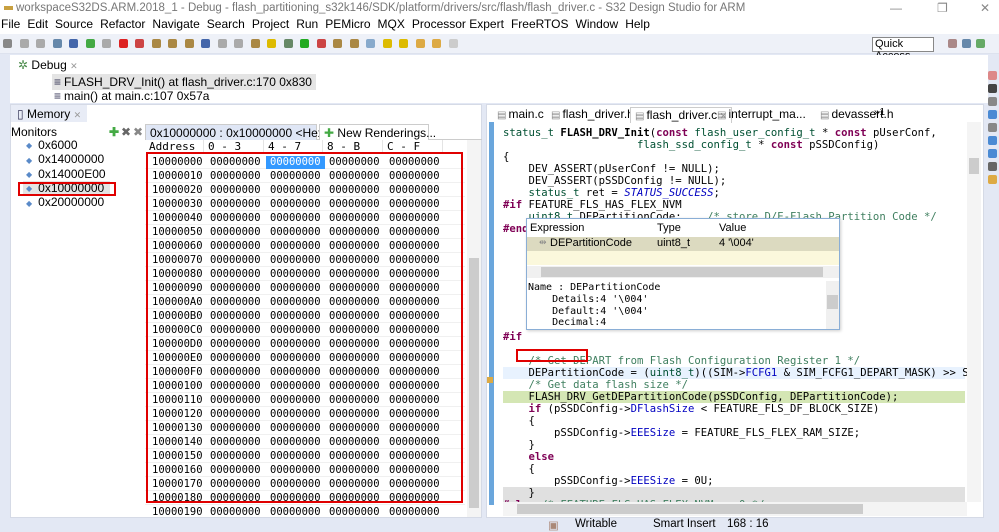  I want to click on quick-access-input: Quick Access, so click(903, 49).